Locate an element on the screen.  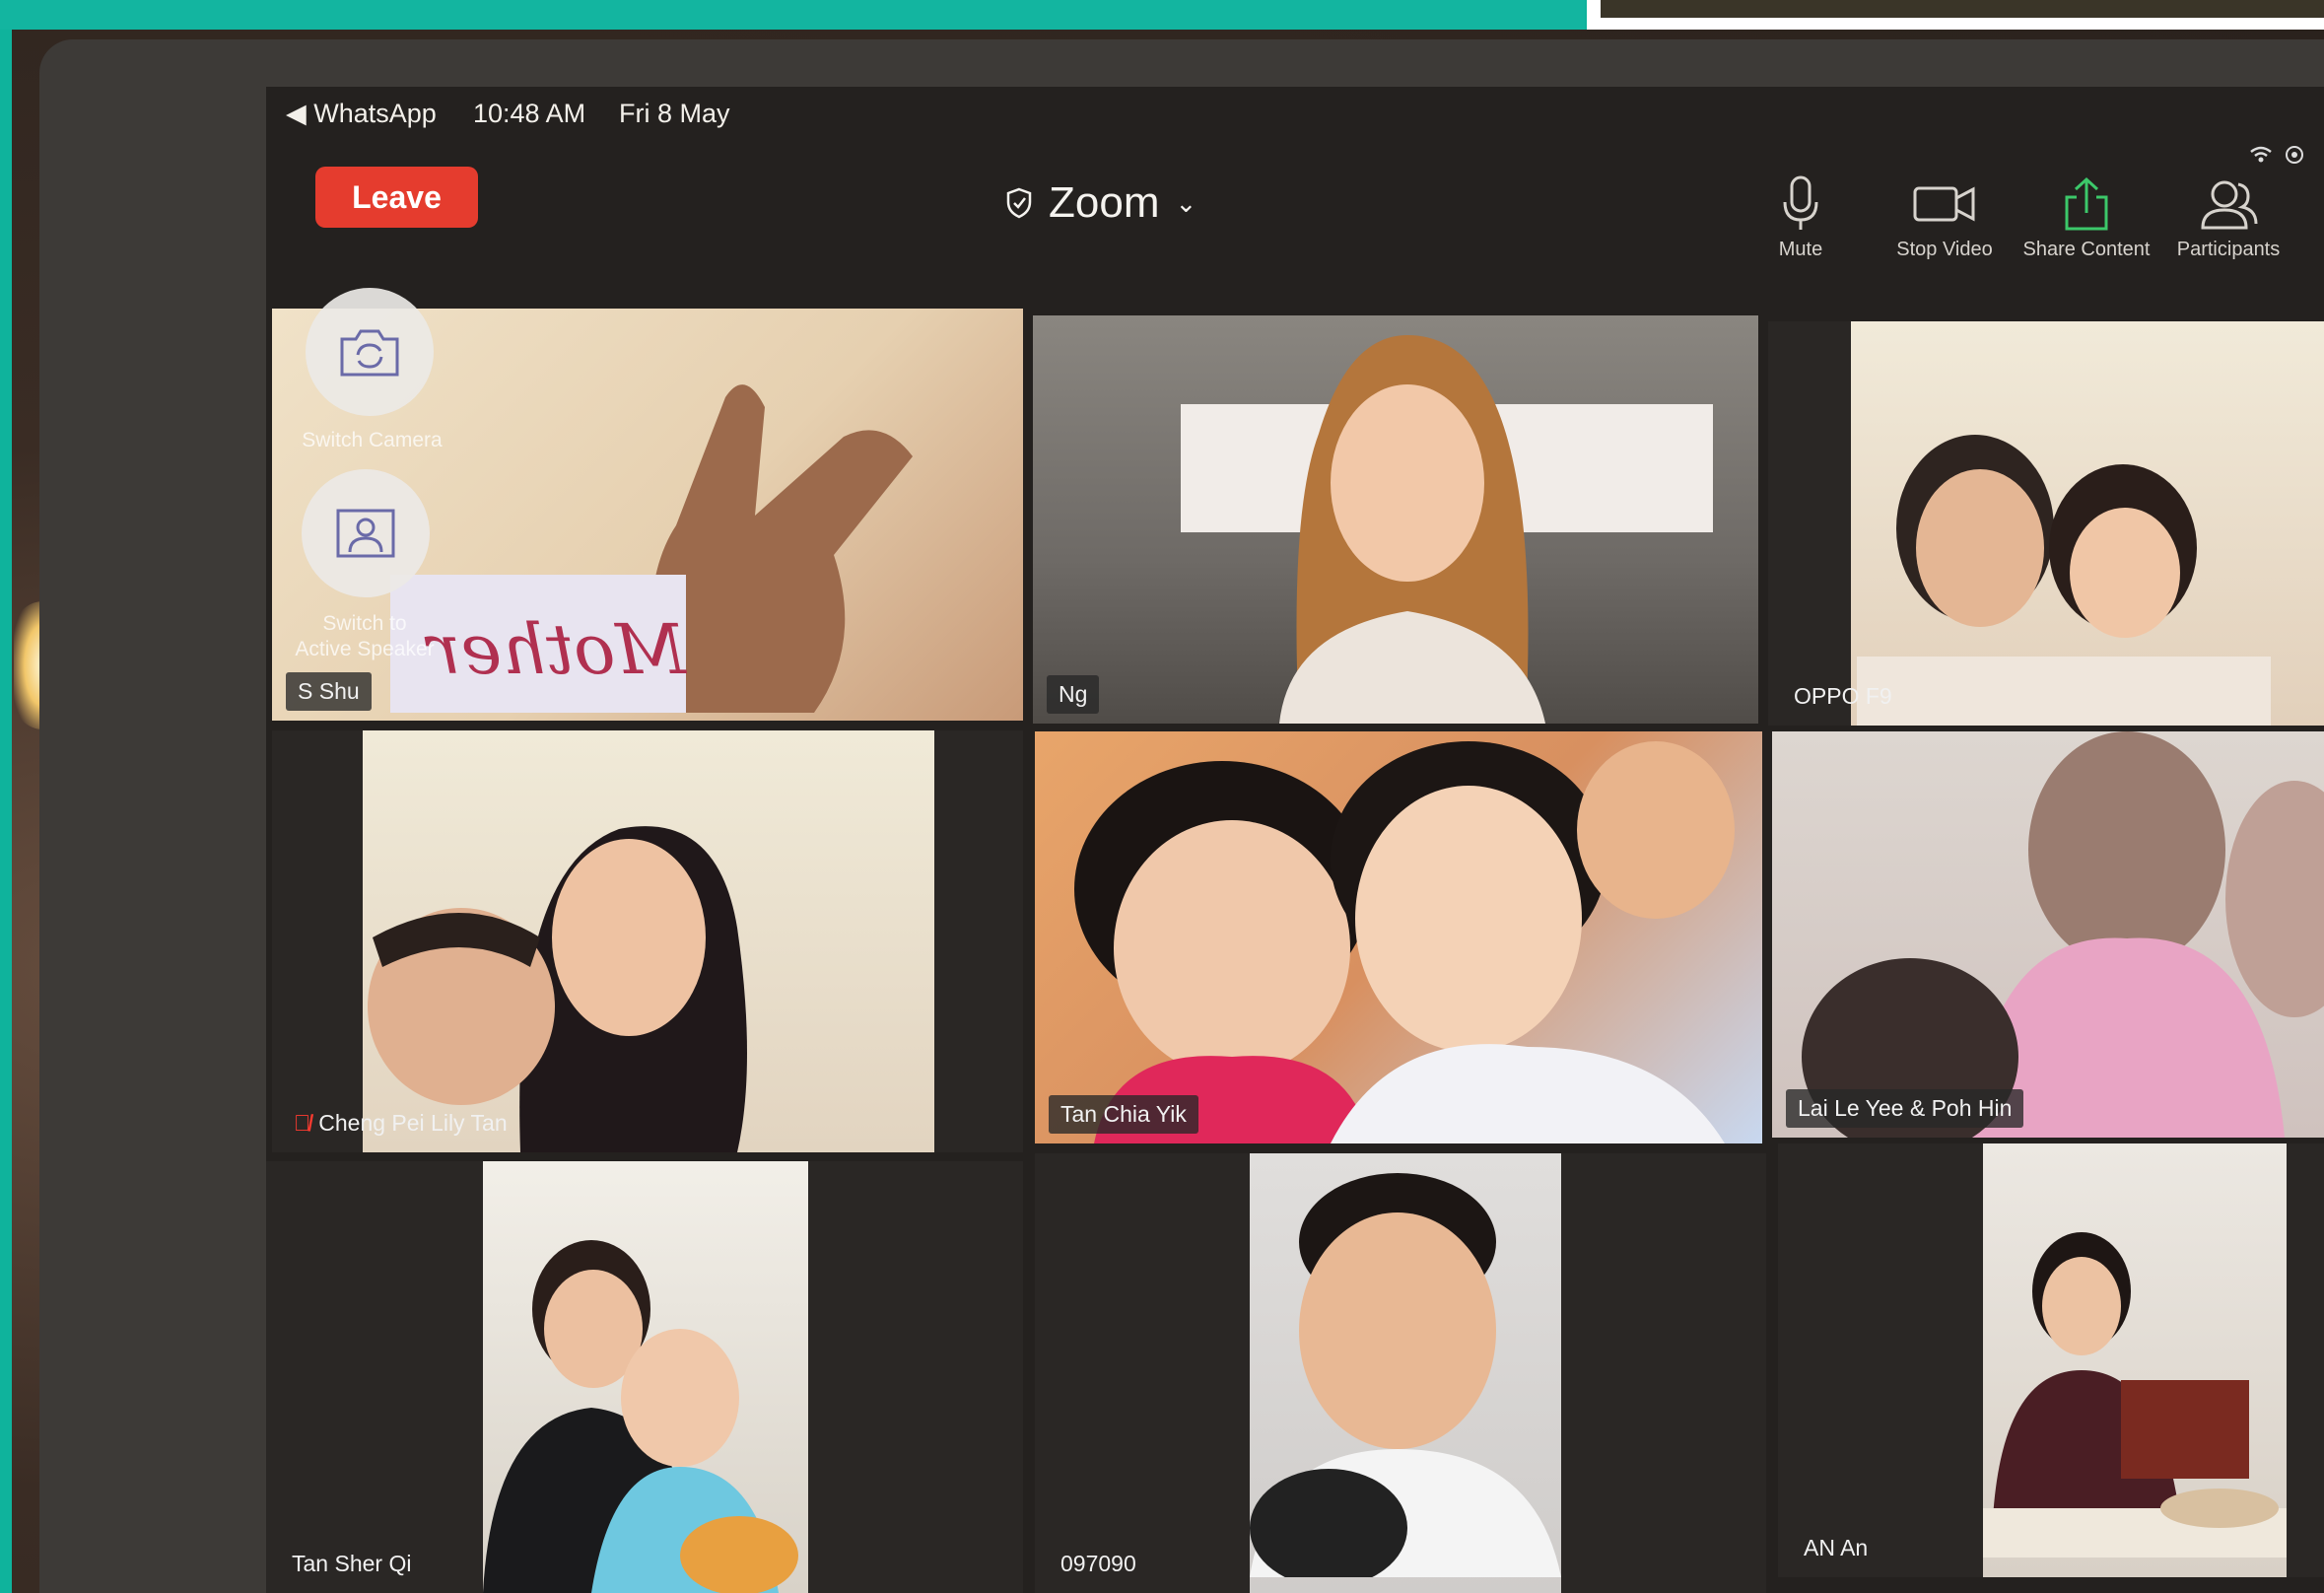
participant-name: Tan Chia Yik is located at coordinates (1124, 1114).